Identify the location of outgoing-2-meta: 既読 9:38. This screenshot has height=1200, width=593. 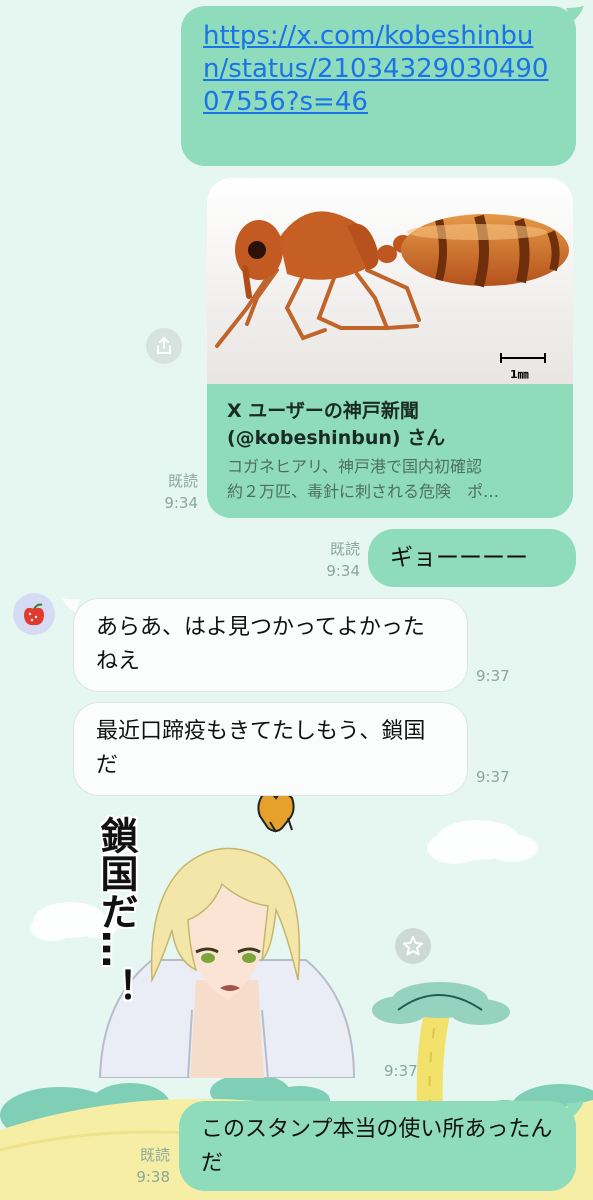
(136, 1166).